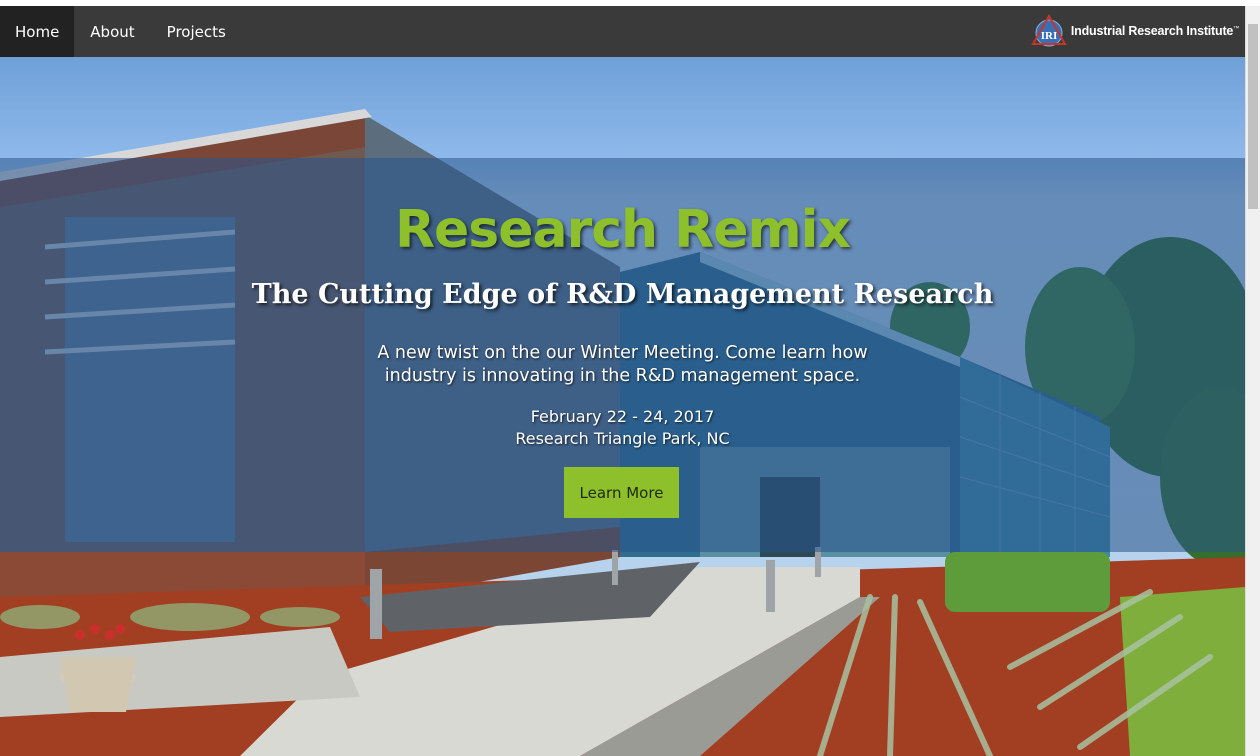 The width and height of the screenshot is (1260, 756). Describe the element at coordinates (37, 31) in the screenshot. I see `nav-home-link: Home` at that location.